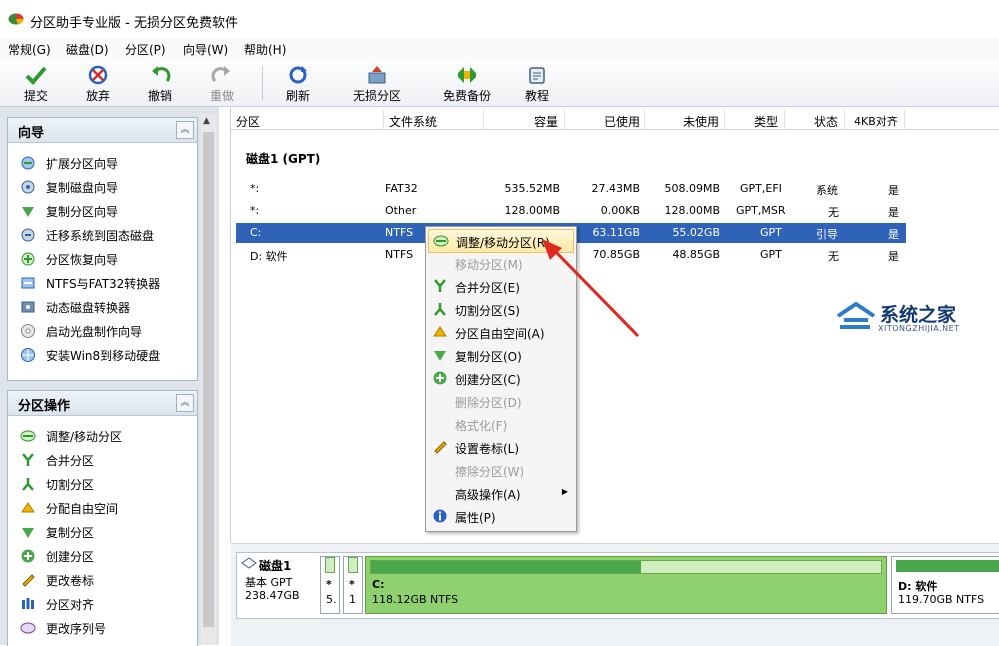  Describe the element at coordinates (415, 599) in the screenshot. I see `segment-info: 118.12GB NTFS` at that location.